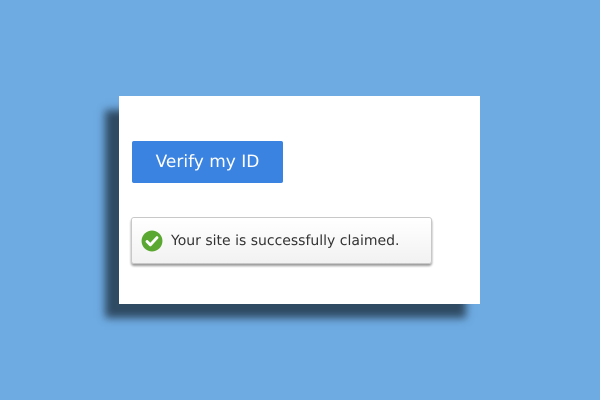  What do you see at coordinates (285, 240) in the screenshot?
I see `notice-text: Your site is successfully claimed.` at bounding box center [285, 240].